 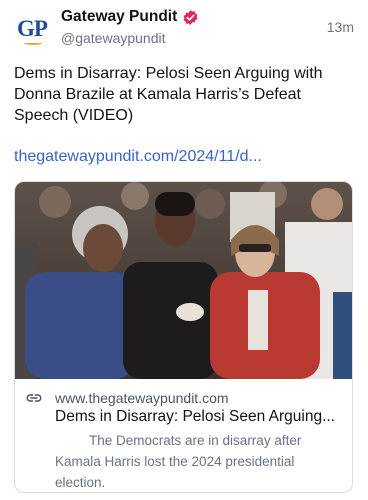 I want to click on author-block: Gateway Pundit @gatewaypundit, so click(x=171, y=26).